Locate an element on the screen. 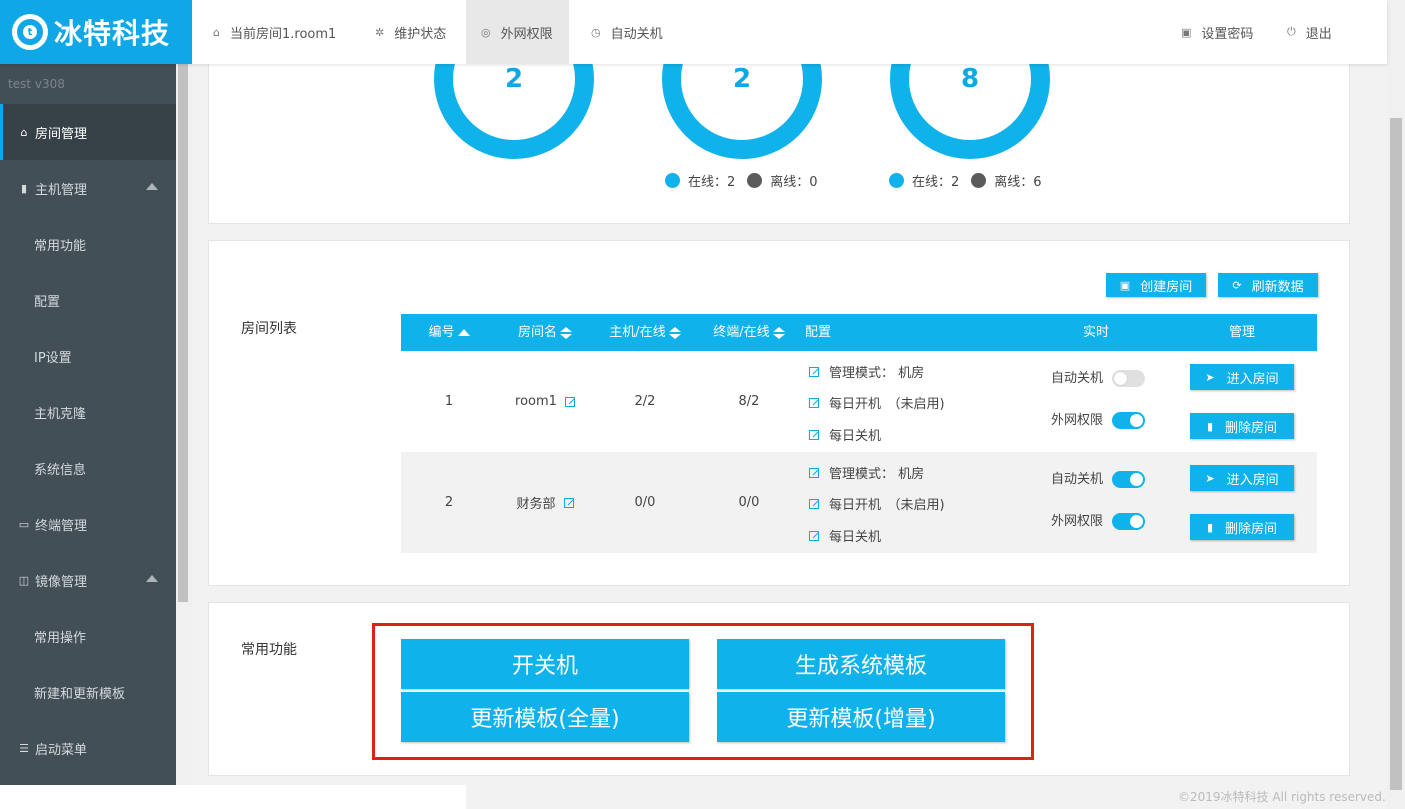  nav-internet-permission-label: 外网权限 is located at coordinates (526, 34).